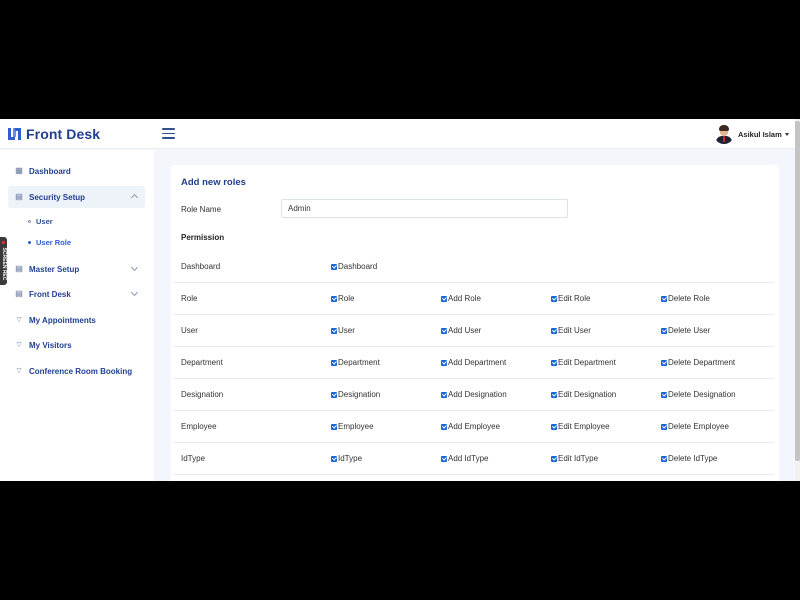  I want to click on sidebar-item-label: Security Setup, so click(57, 197).